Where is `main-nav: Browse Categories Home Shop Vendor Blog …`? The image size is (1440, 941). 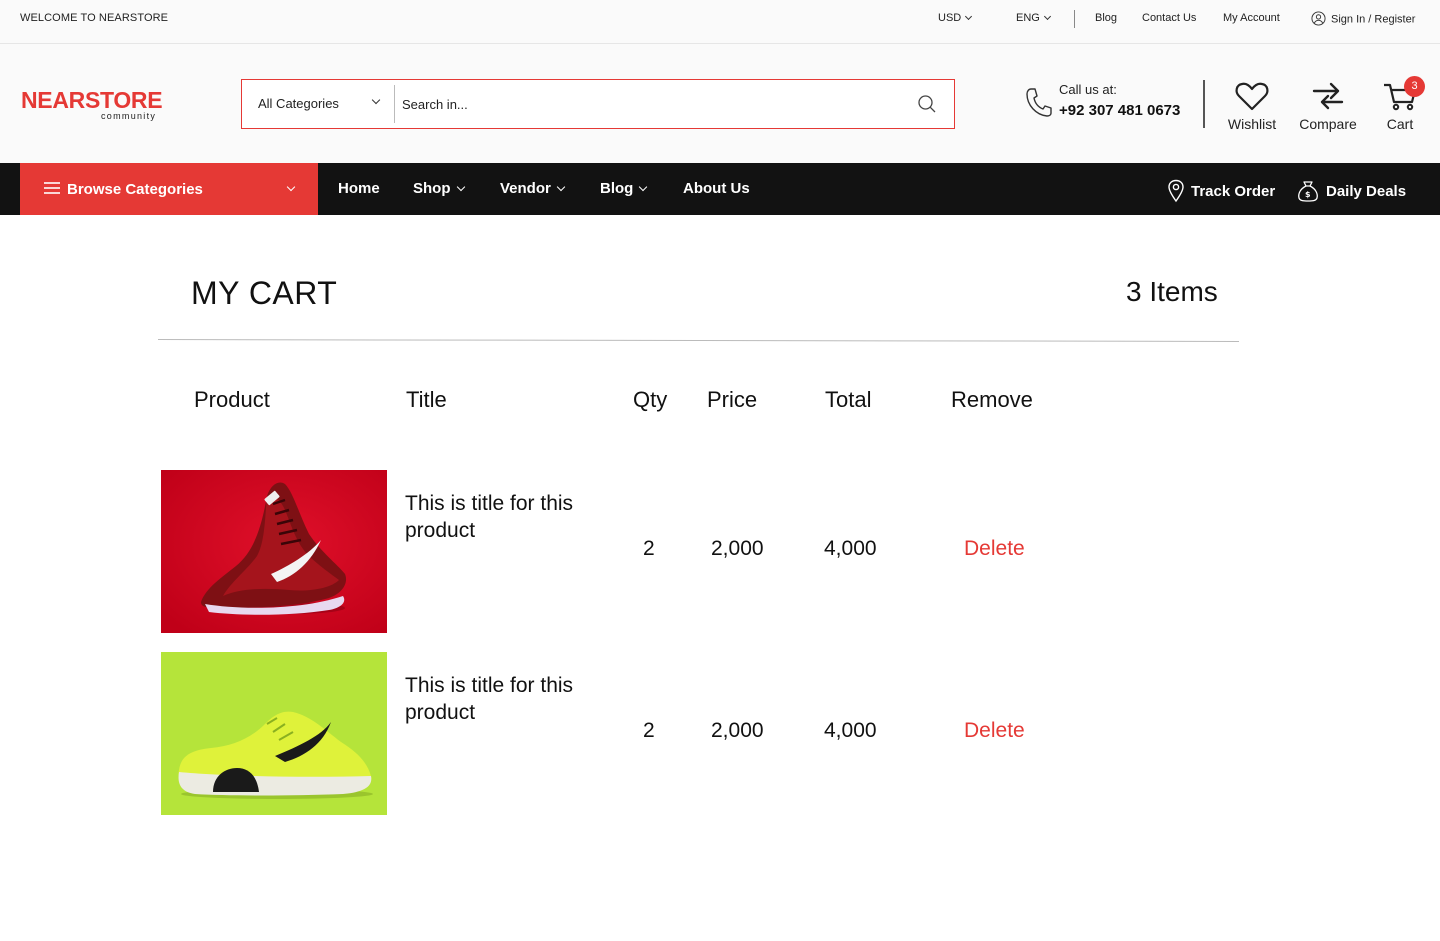 main-nav: Browse Categories Home Shop Vendor Blog … is located at coordinates (720, 189).